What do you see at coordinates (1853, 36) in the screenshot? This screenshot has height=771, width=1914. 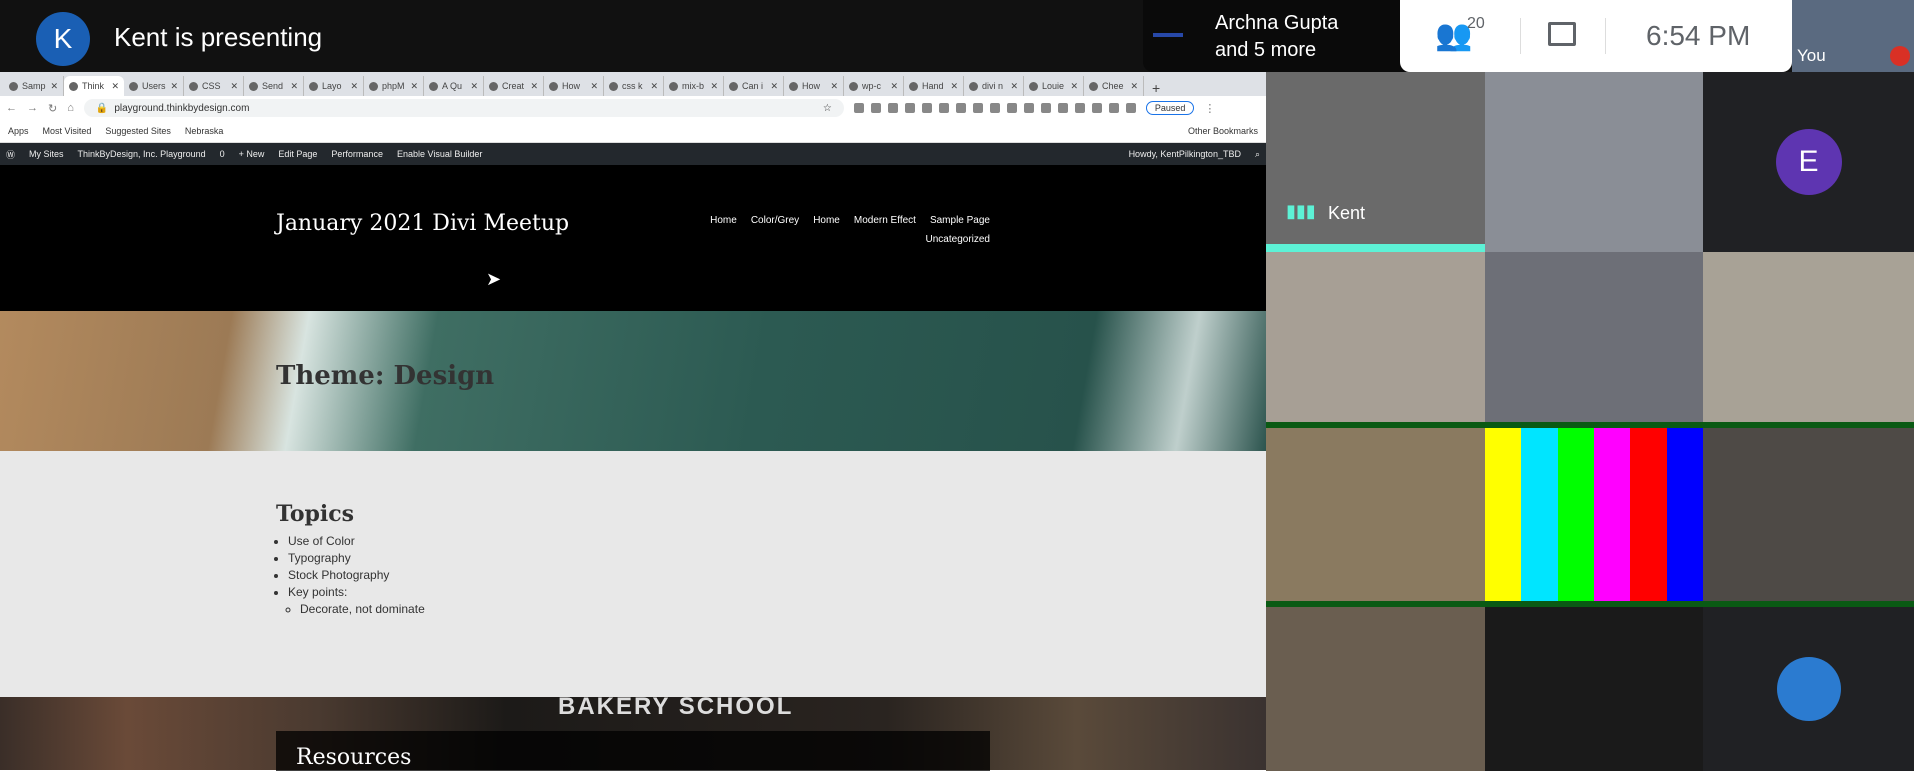 I see `self-view: You` at bounding box center [1853, 36].